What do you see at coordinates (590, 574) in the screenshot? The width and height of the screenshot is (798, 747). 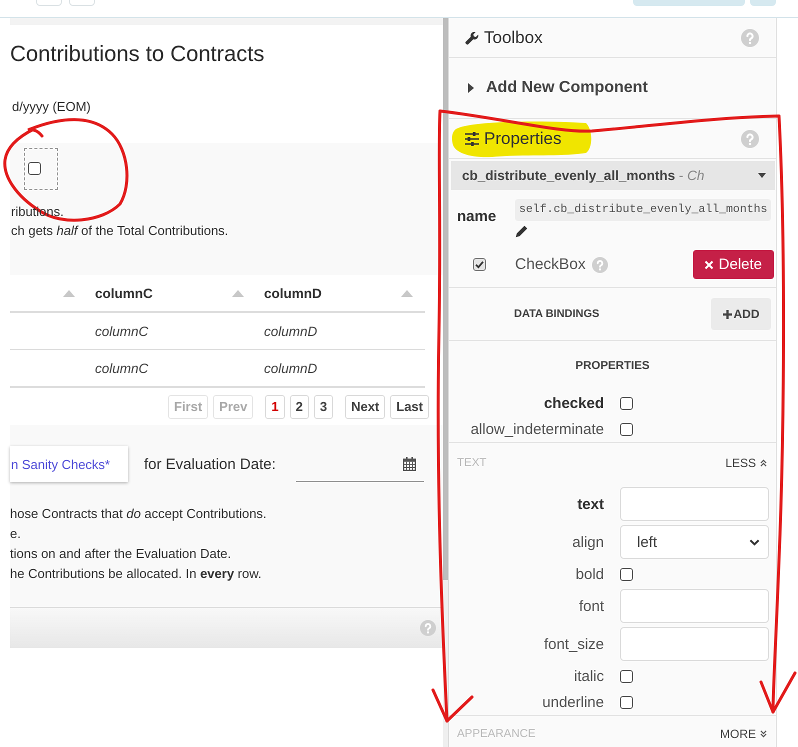 I see `property-label: bold` at bounding box center [590, 574].